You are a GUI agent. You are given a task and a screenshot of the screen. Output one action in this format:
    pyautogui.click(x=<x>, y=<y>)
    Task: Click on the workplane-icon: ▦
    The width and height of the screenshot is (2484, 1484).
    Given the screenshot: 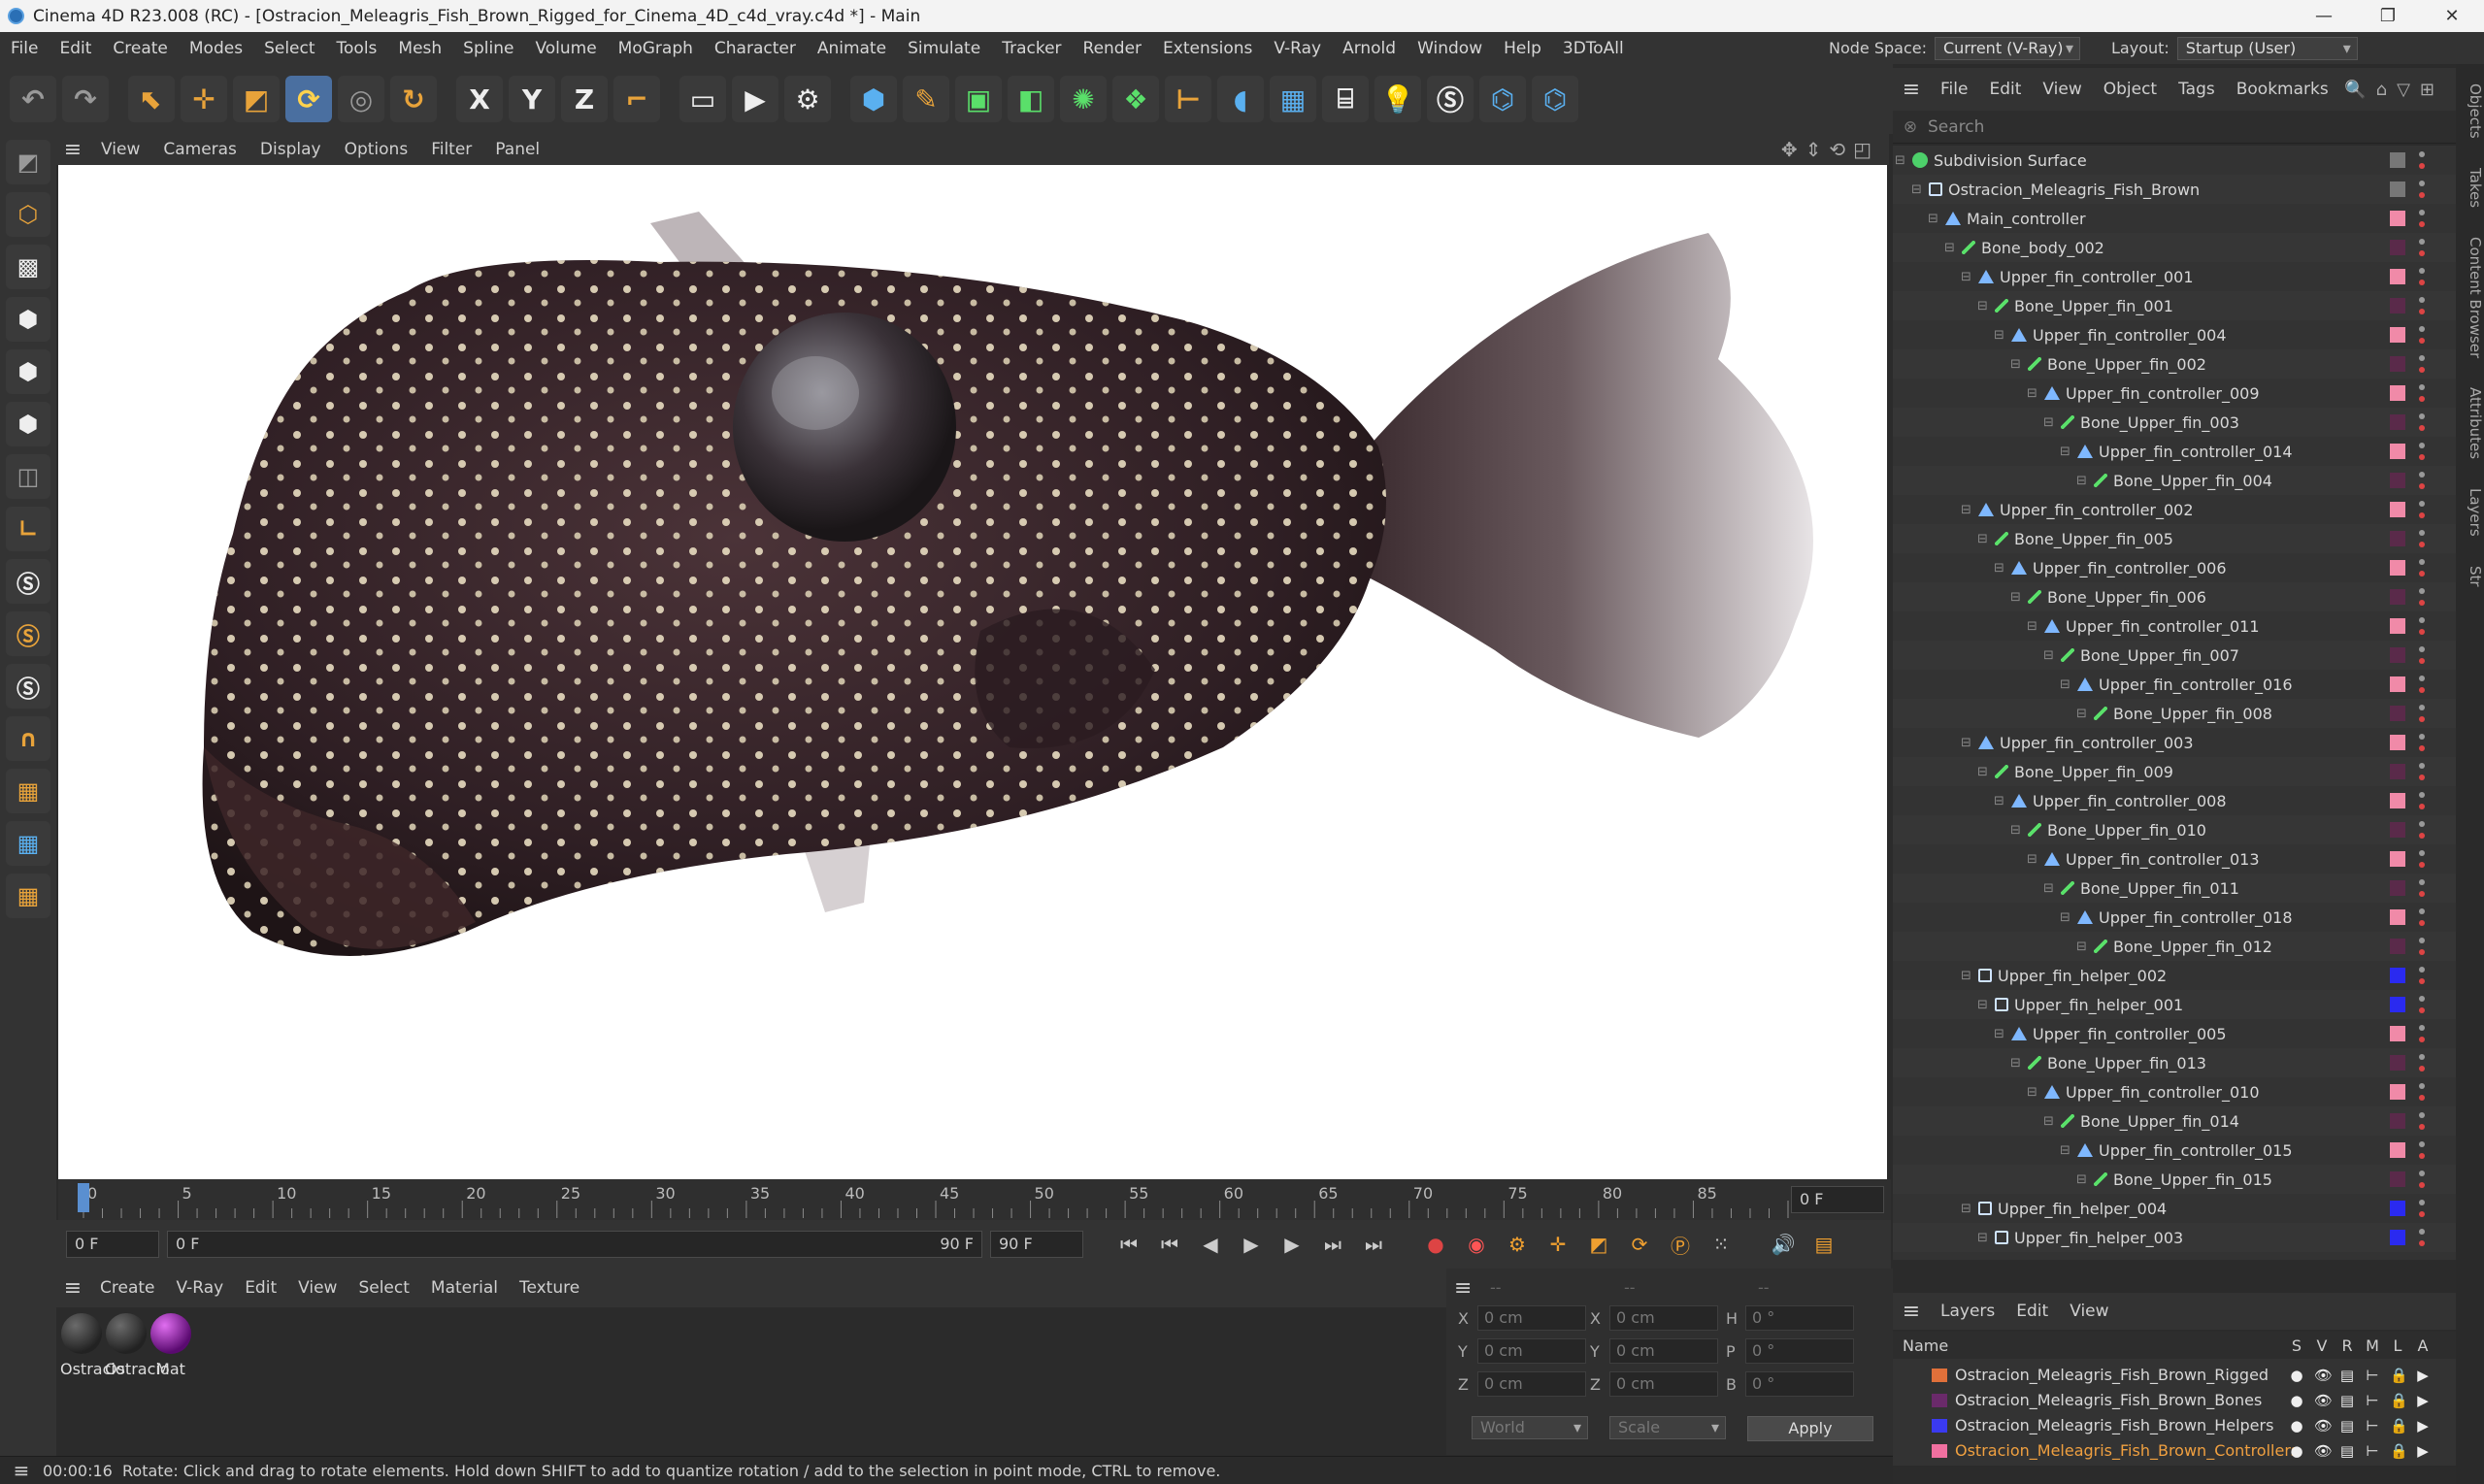 What is the action you would take?
    pyautogui.click(x=28, y=791)
    